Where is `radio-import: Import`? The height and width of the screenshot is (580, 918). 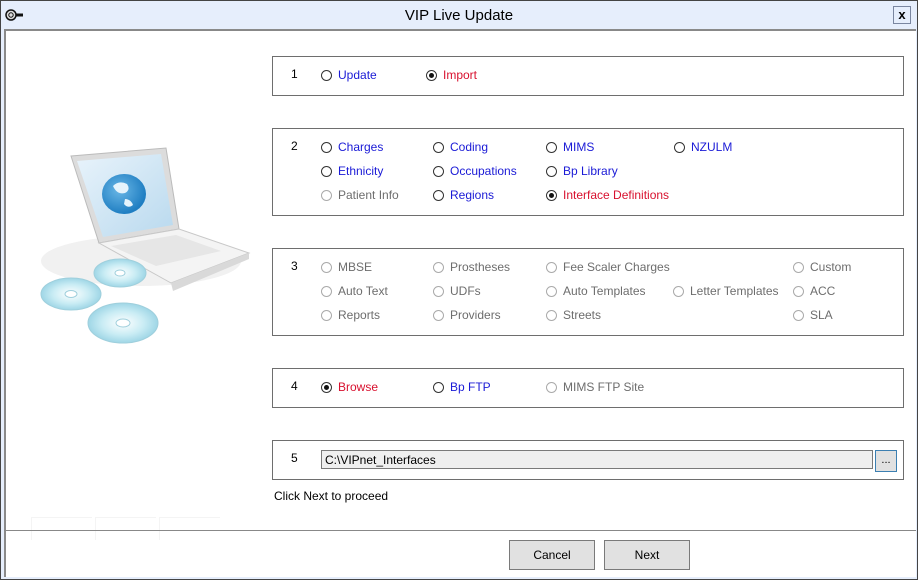
radio-import: Import is located at coordinates (451, 75).